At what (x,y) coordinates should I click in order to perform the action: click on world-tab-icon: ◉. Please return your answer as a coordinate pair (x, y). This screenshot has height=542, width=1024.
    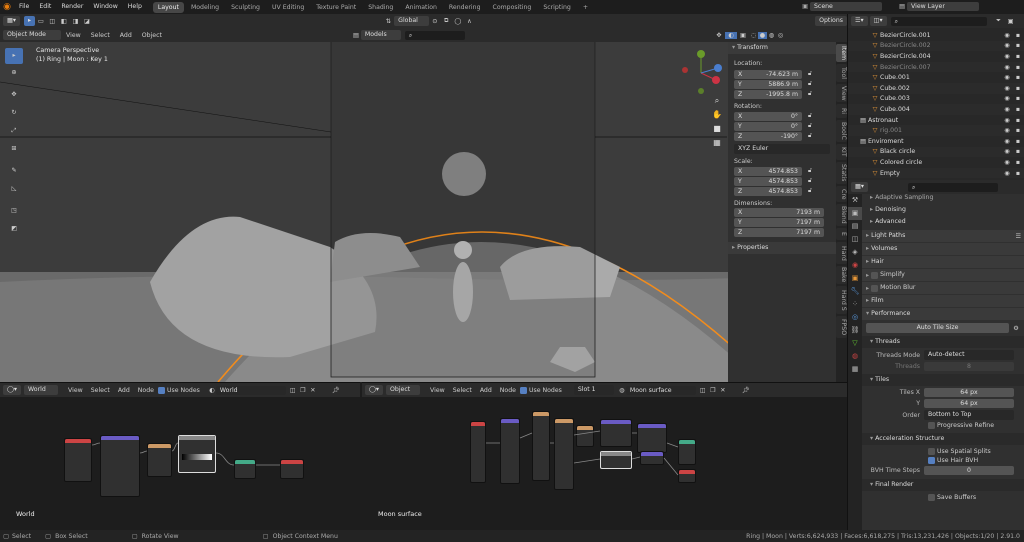
    Looking at the image, I should click on (855, 265).